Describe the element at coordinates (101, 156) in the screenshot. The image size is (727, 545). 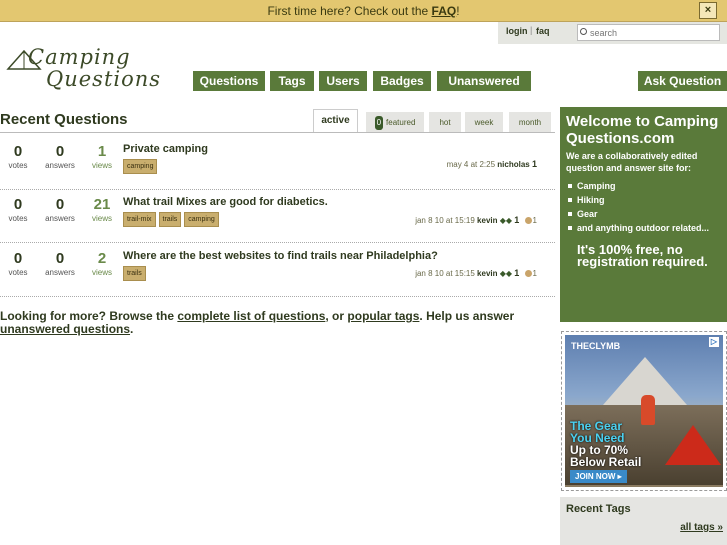
I see `view-count: 1 views` at that location.